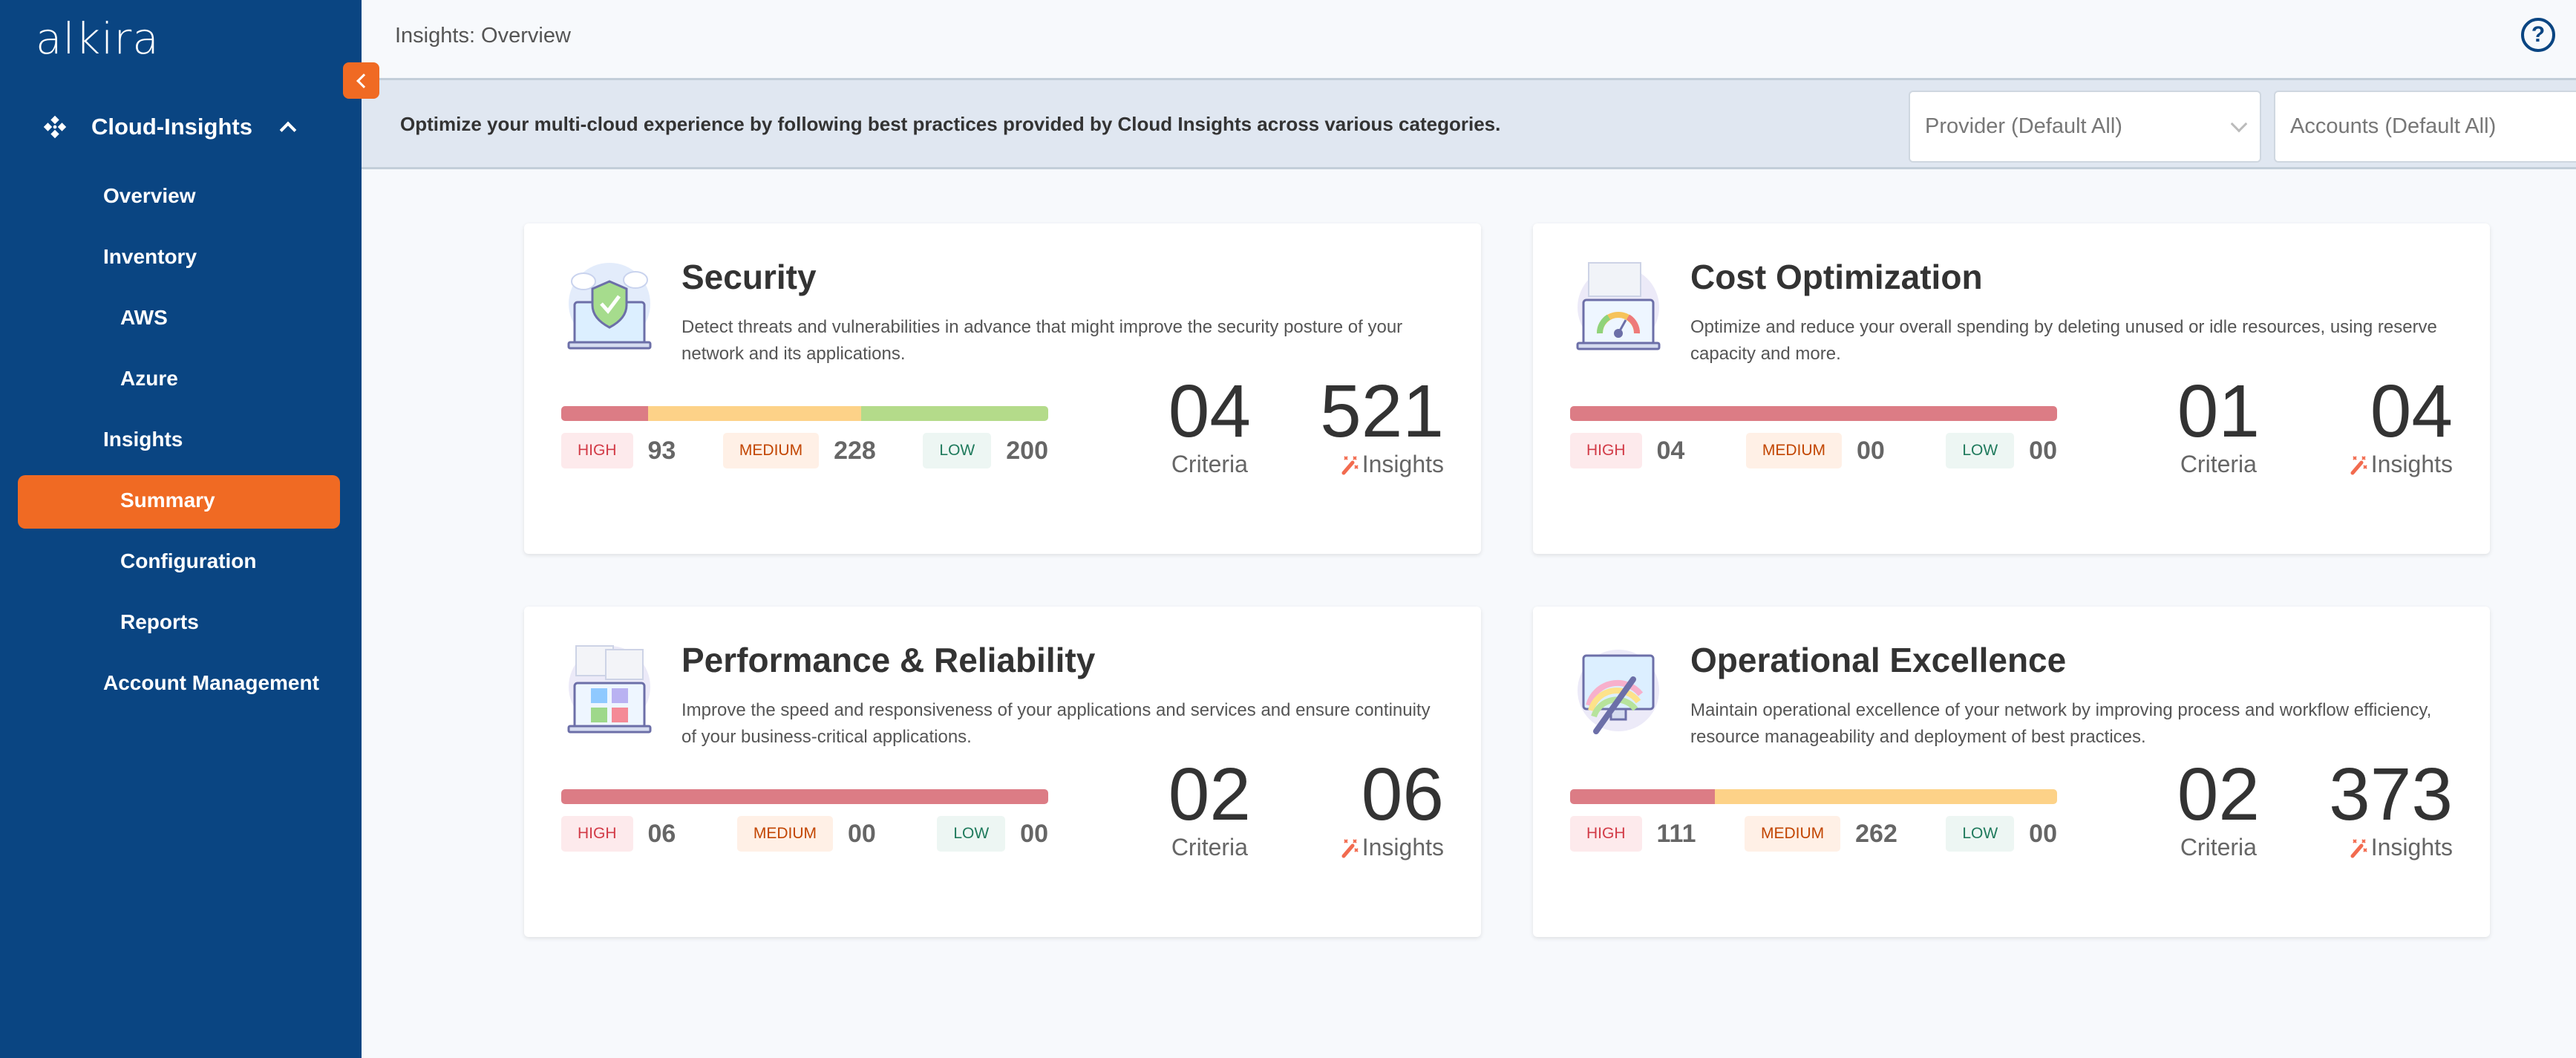 The height and width of the screenshot is (1058, 2576). I want to click on sidebar-item-aws: AWS, so click(144, 318).